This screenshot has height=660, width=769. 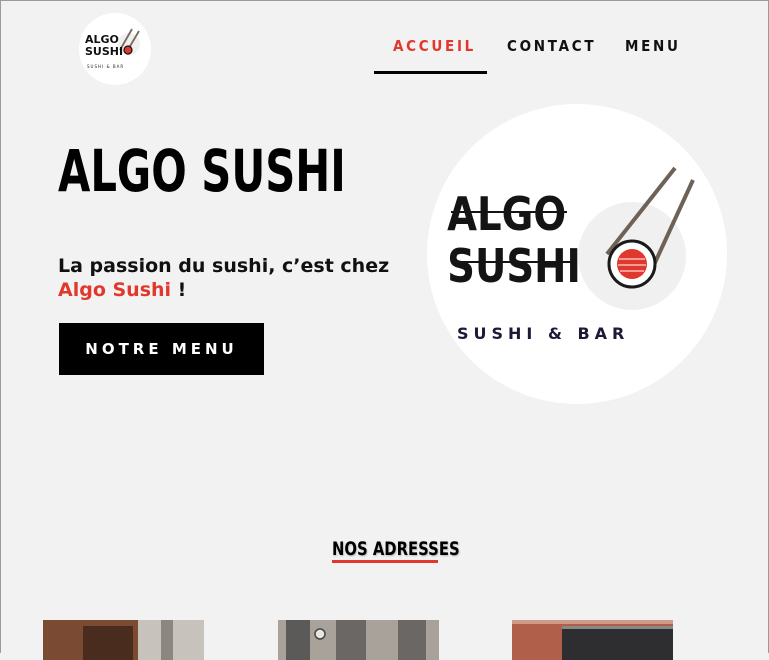 What do you see at coordinates (396, 549) in the screenshot?
I see `addresses-title: NOS ADRESSES` at bounding box center [396, 549].